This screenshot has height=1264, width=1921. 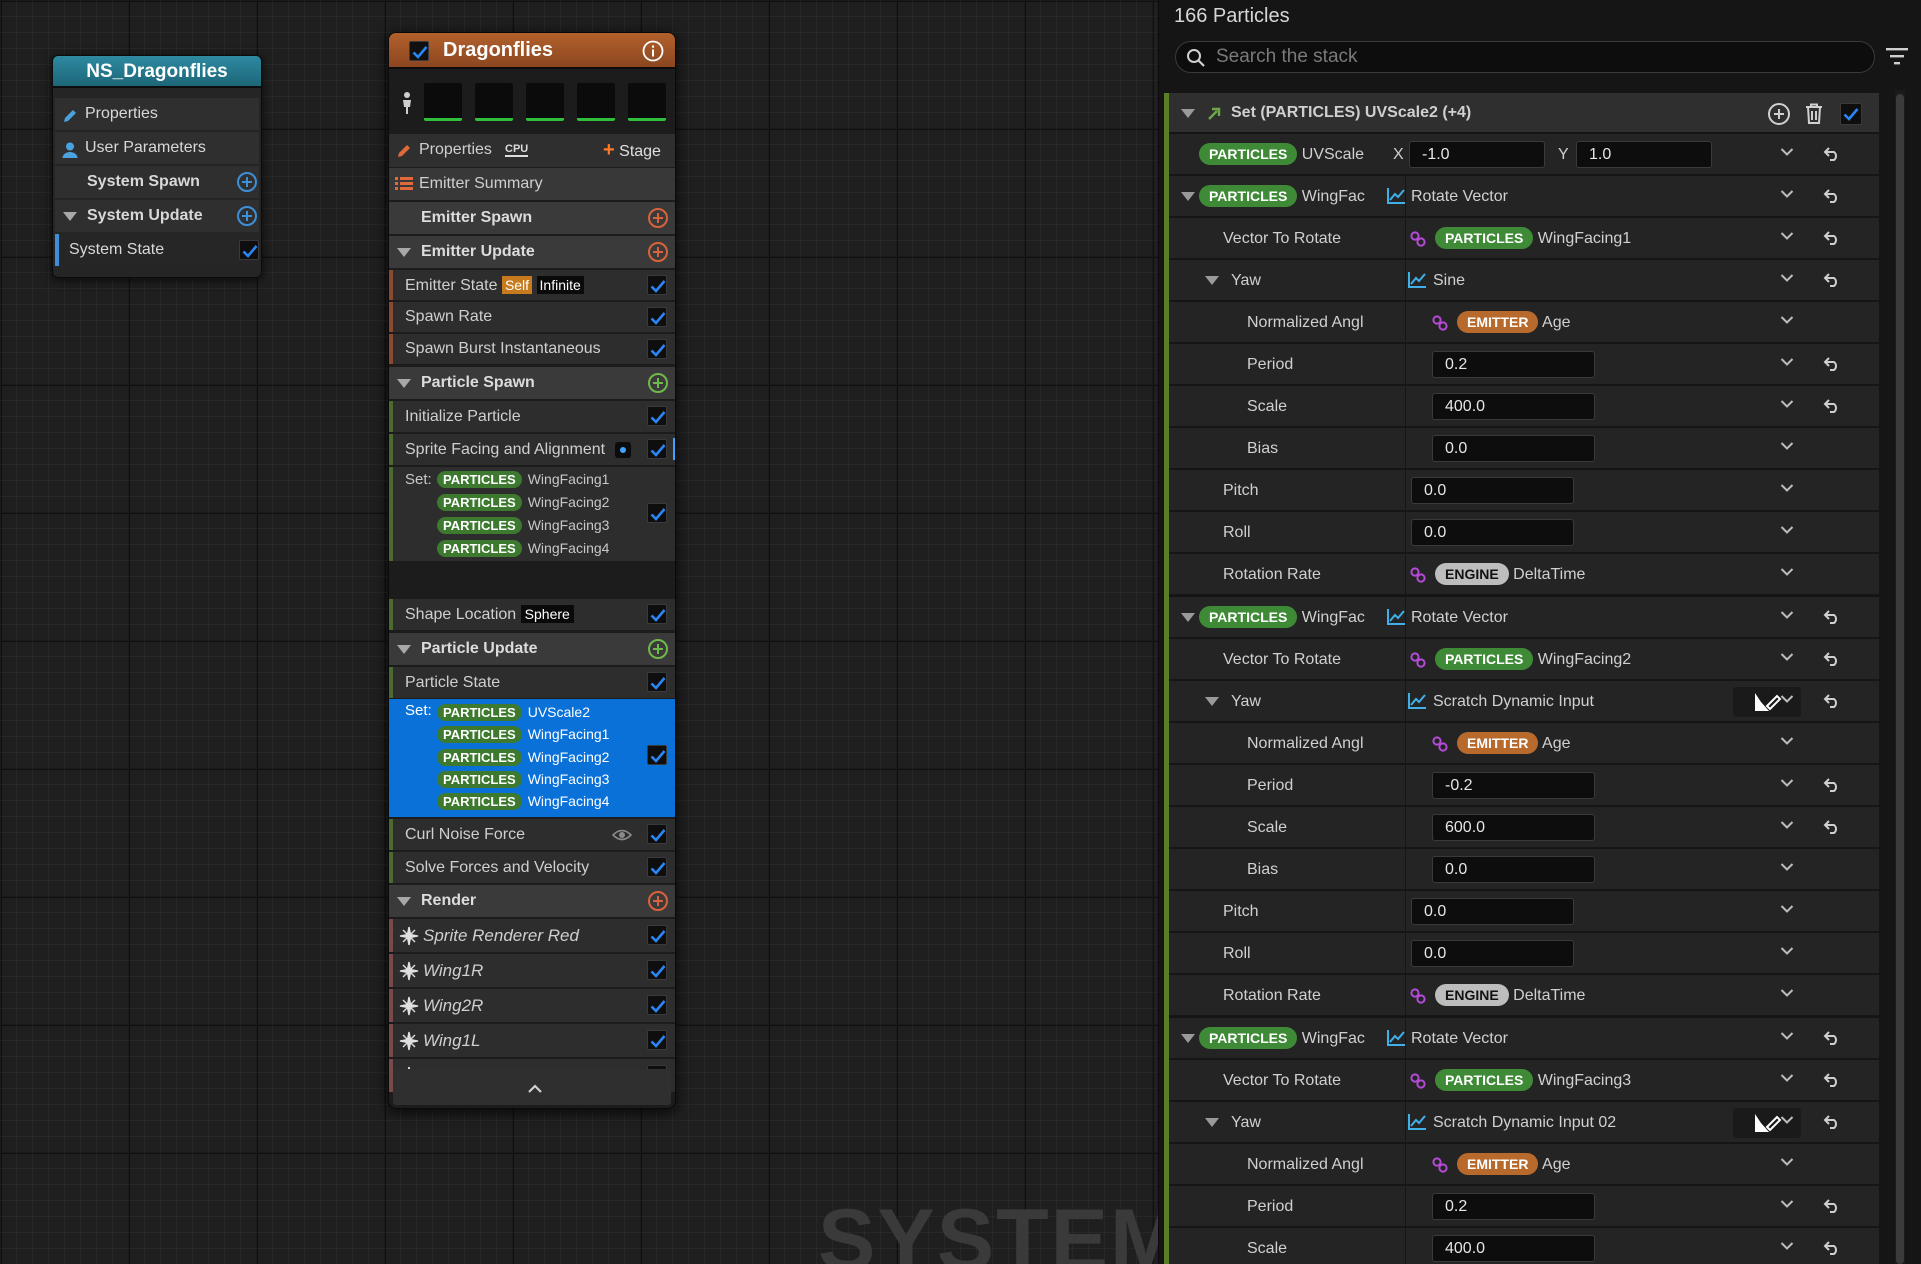 What do you see at coordinates (249, 250) in the screenshot?
I see `system-state-checkbox` at bounding box center [249, 250].